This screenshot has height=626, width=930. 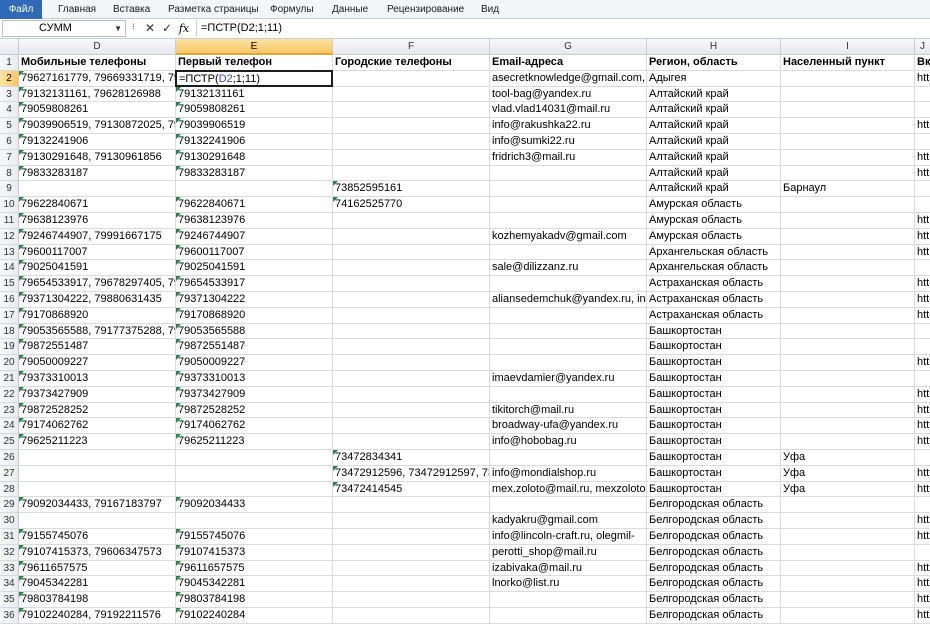 I want to click on cell-f5, so click(x=411, y=126).